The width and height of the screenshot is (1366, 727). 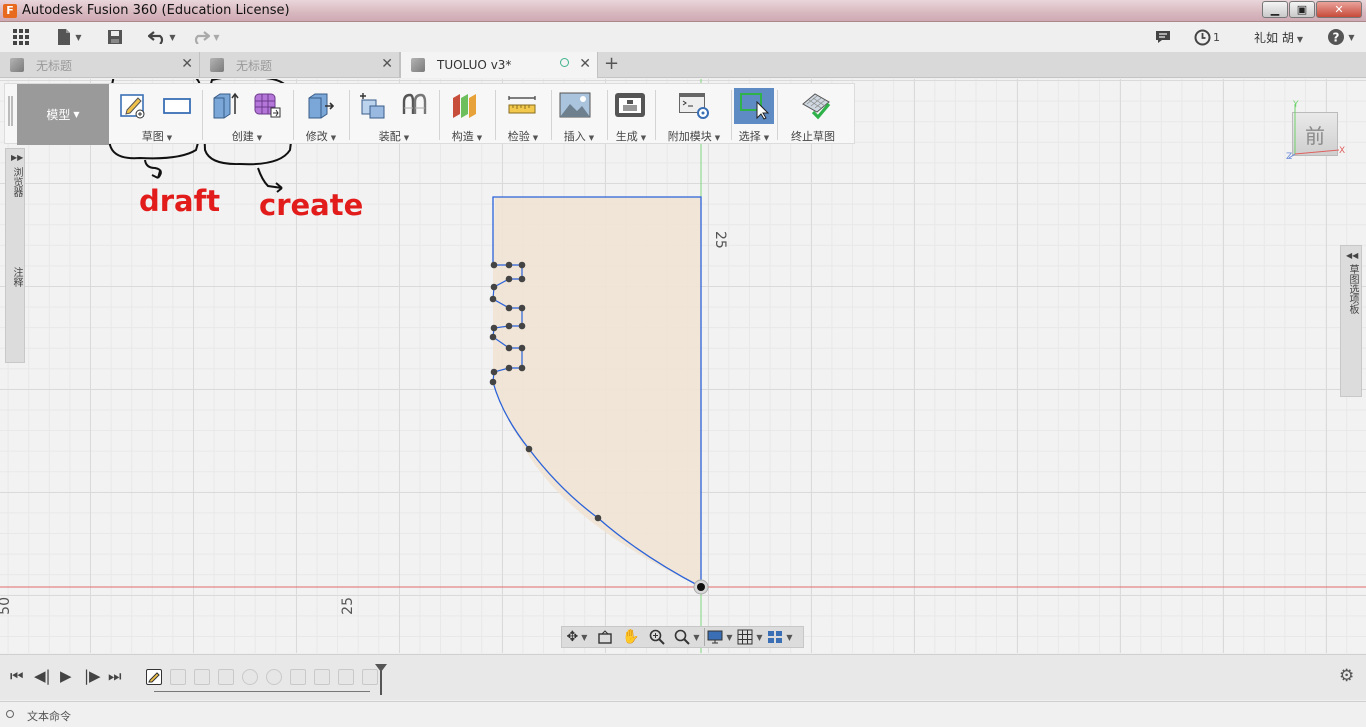 What do you see at coordinates (414, 105) in the screenshot?
I see `joint-icon` at bounding box center [414, 105].